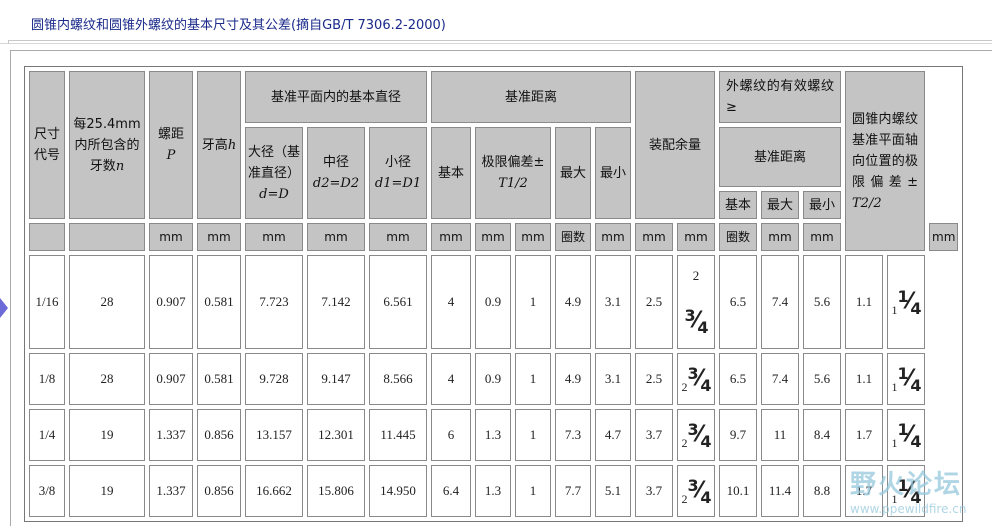 The height and width of the screenshot is (526, 992). What do you see at coordinates (738, 205) in the screenshot?
I see `header-ext-basic: 基本` at bounding box center [738, 205].